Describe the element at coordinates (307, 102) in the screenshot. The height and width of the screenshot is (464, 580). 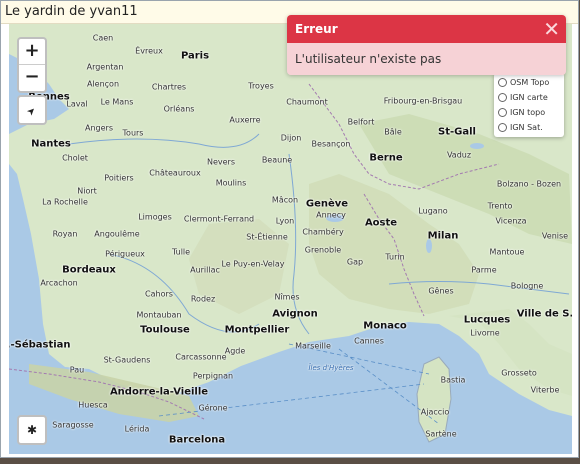
I see `city-label: Chaumont` at that location.